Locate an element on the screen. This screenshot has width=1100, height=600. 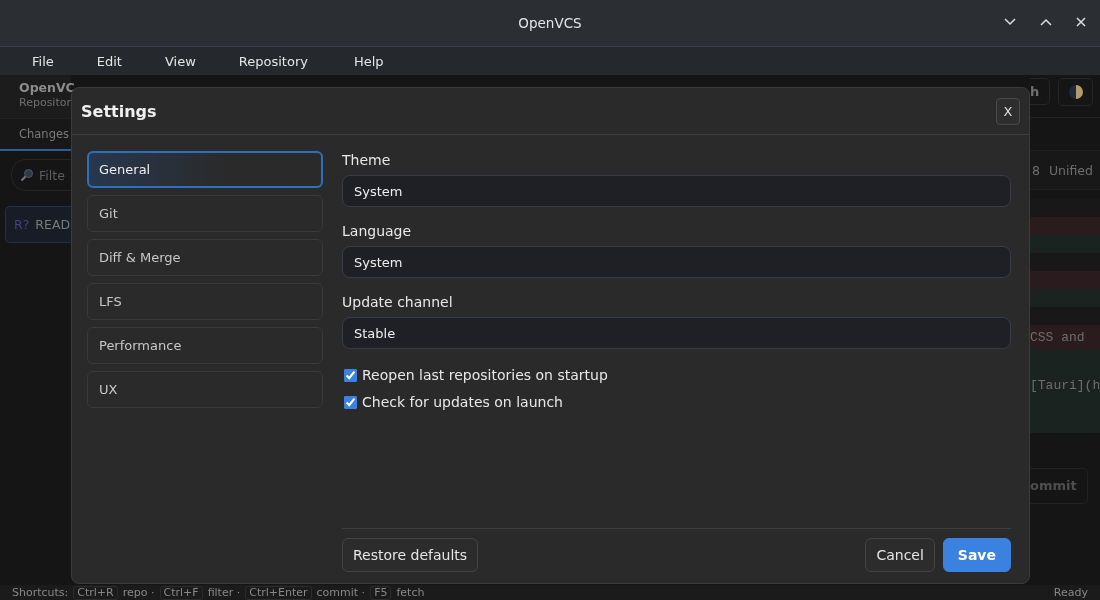
view-mode: Unified is located at coordinates (1070, 170).